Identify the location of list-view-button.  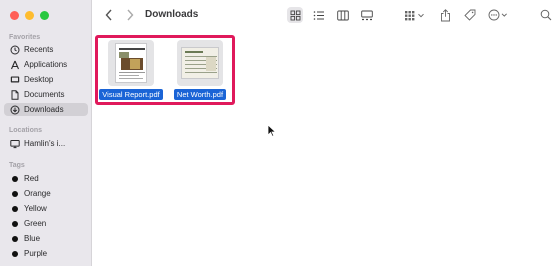
(319, 15).